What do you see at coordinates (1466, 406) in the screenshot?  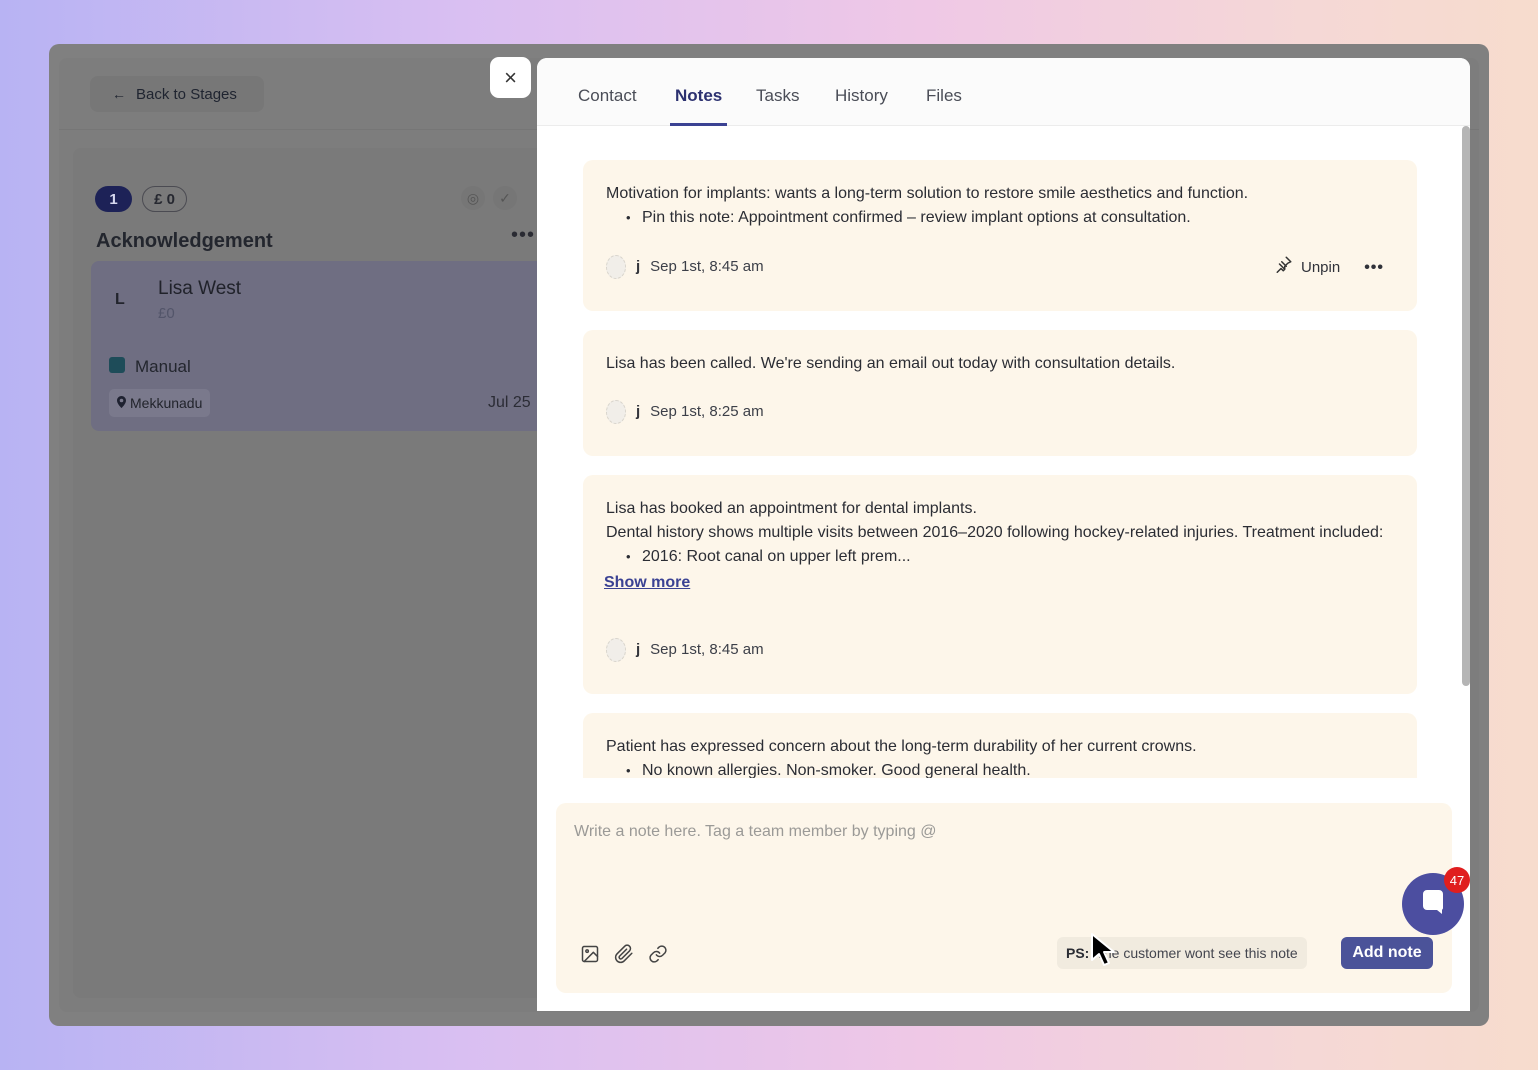 I see `notes-scrollbar` at bounding box center [1466, 406].